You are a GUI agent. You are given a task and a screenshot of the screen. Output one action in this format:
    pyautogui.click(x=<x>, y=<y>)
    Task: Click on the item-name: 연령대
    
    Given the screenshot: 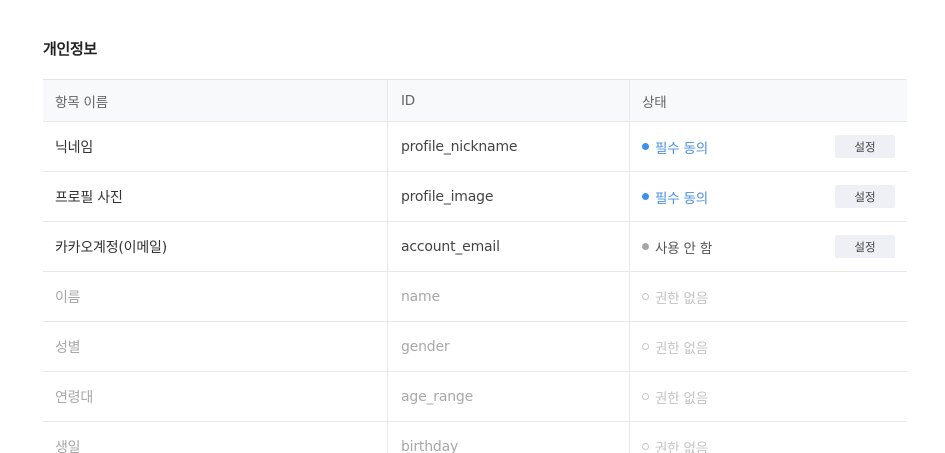 What is the action you would take?
    pyautogui.click(x=215, y=396)
    